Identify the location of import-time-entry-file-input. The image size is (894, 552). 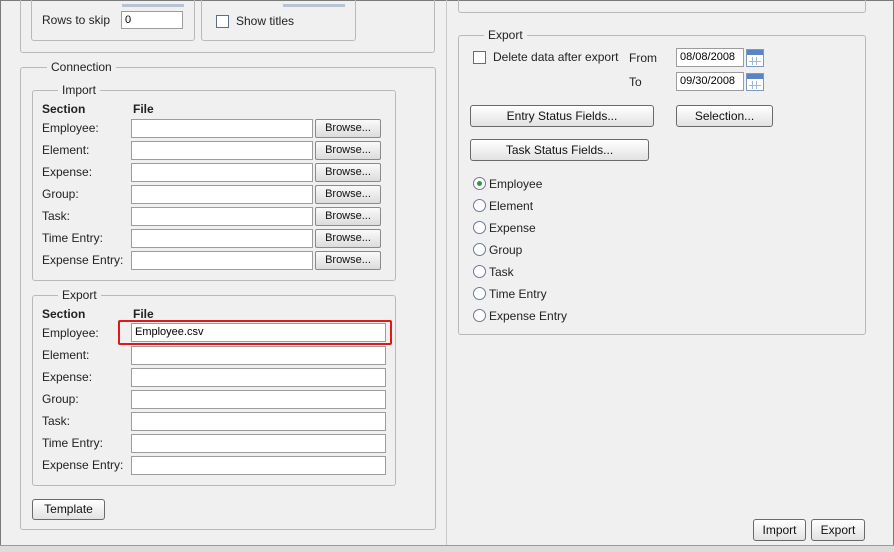
(222, 238).